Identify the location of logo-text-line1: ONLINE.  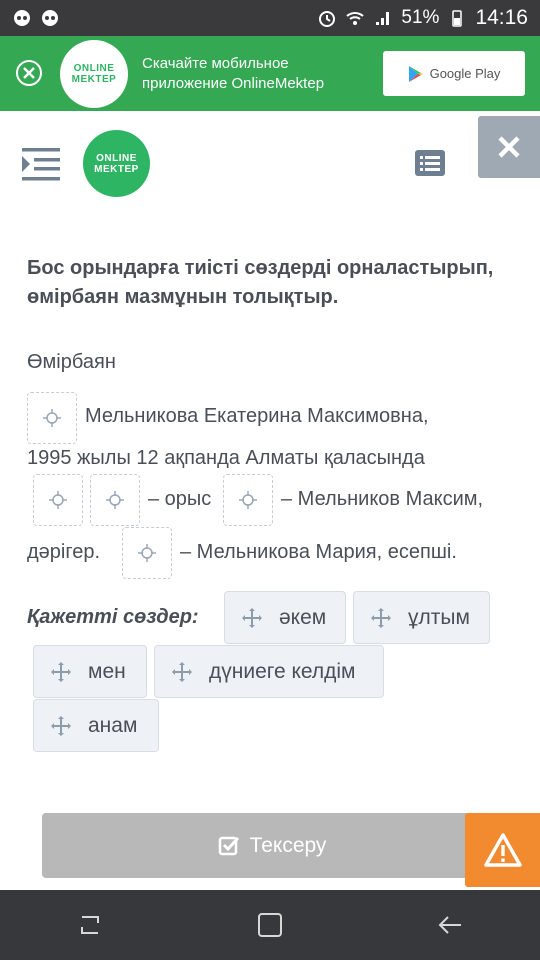
(94, 68).